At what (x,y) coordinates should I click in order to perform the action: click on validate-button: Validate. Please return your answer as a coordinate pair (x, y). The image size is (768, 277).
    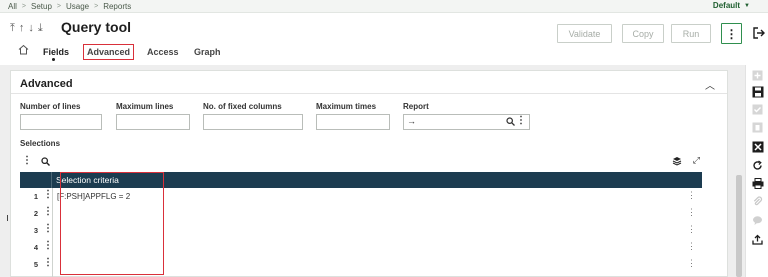
    Looking at the image, I should click on (584, 33).